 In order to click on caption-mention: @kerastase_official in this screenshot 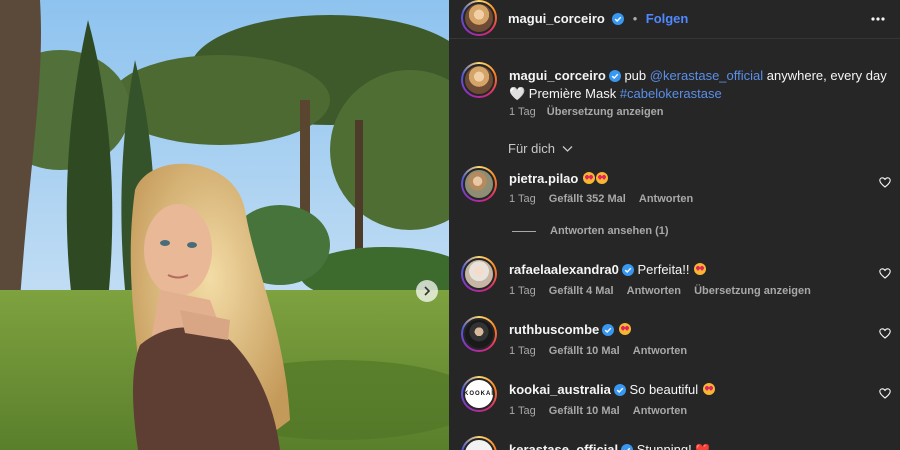, I will do `click(706, 75)`.